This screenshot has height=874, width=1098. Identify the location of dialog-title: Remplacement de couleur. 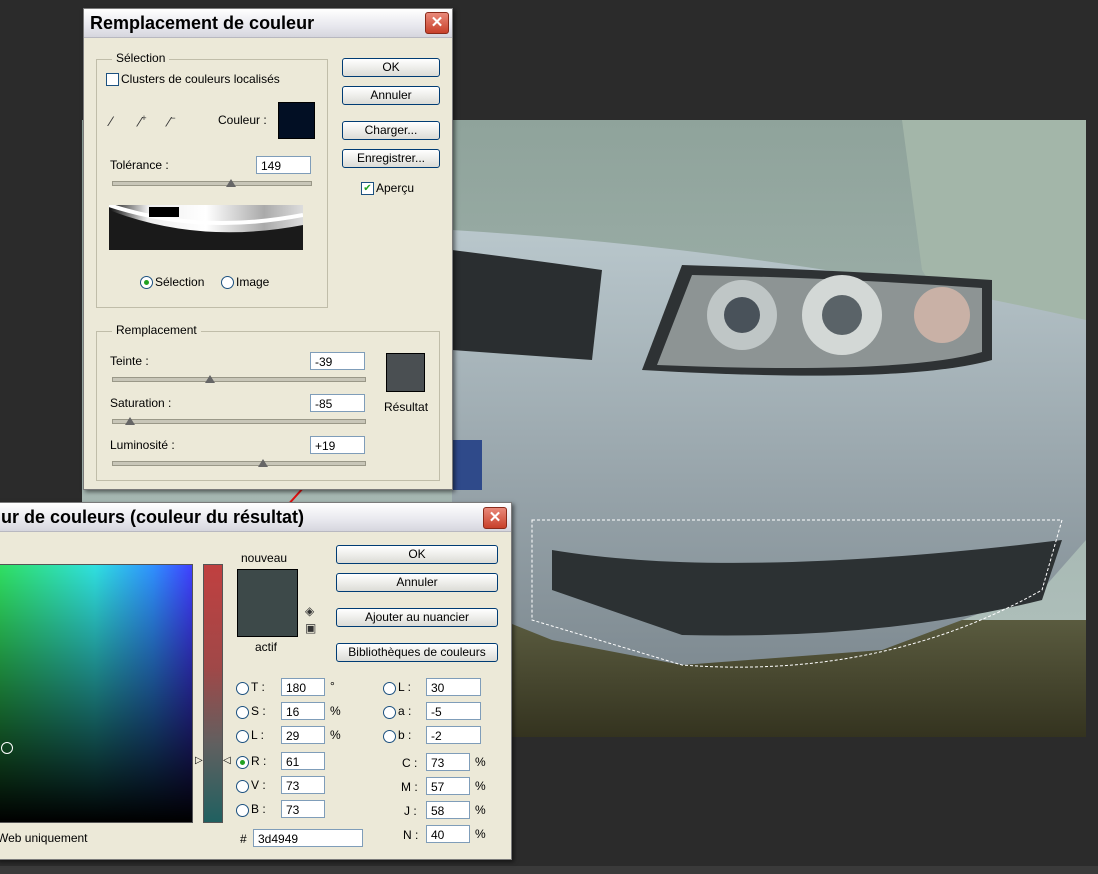
(202, 23).